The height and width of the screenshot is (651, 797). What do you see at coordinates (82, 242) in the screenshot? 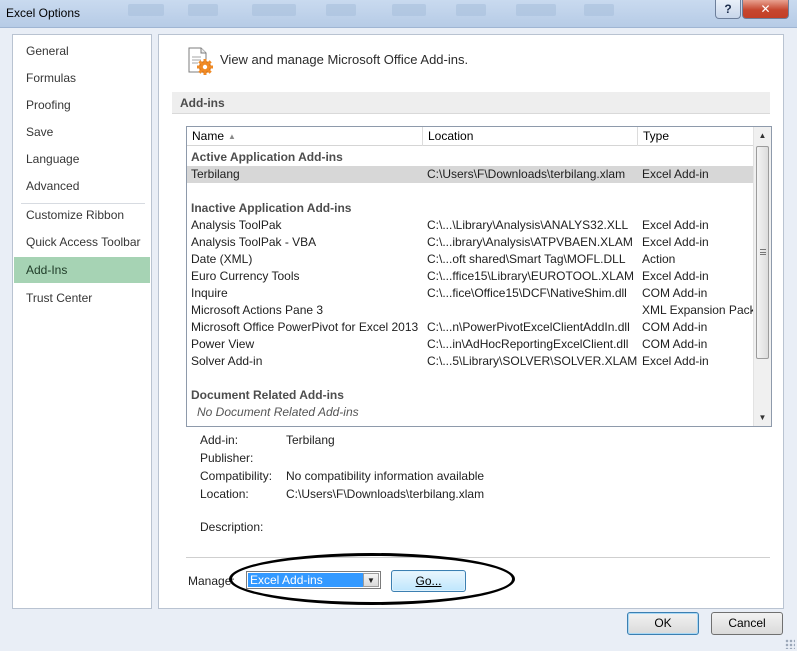
I see `nav-item-quick-access-toolbar: Quick Access Toolbar` at bounding box center [82, 242].